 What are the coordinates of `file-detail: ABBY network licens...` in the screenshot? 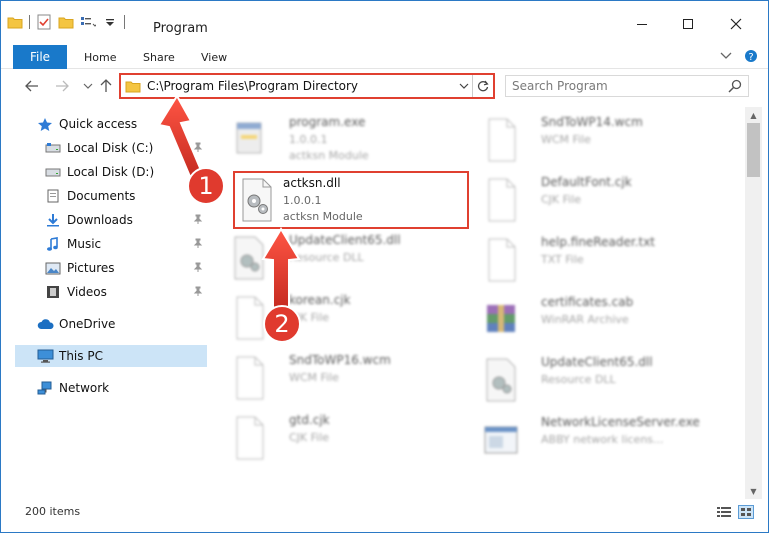 It's located at (602, 439).